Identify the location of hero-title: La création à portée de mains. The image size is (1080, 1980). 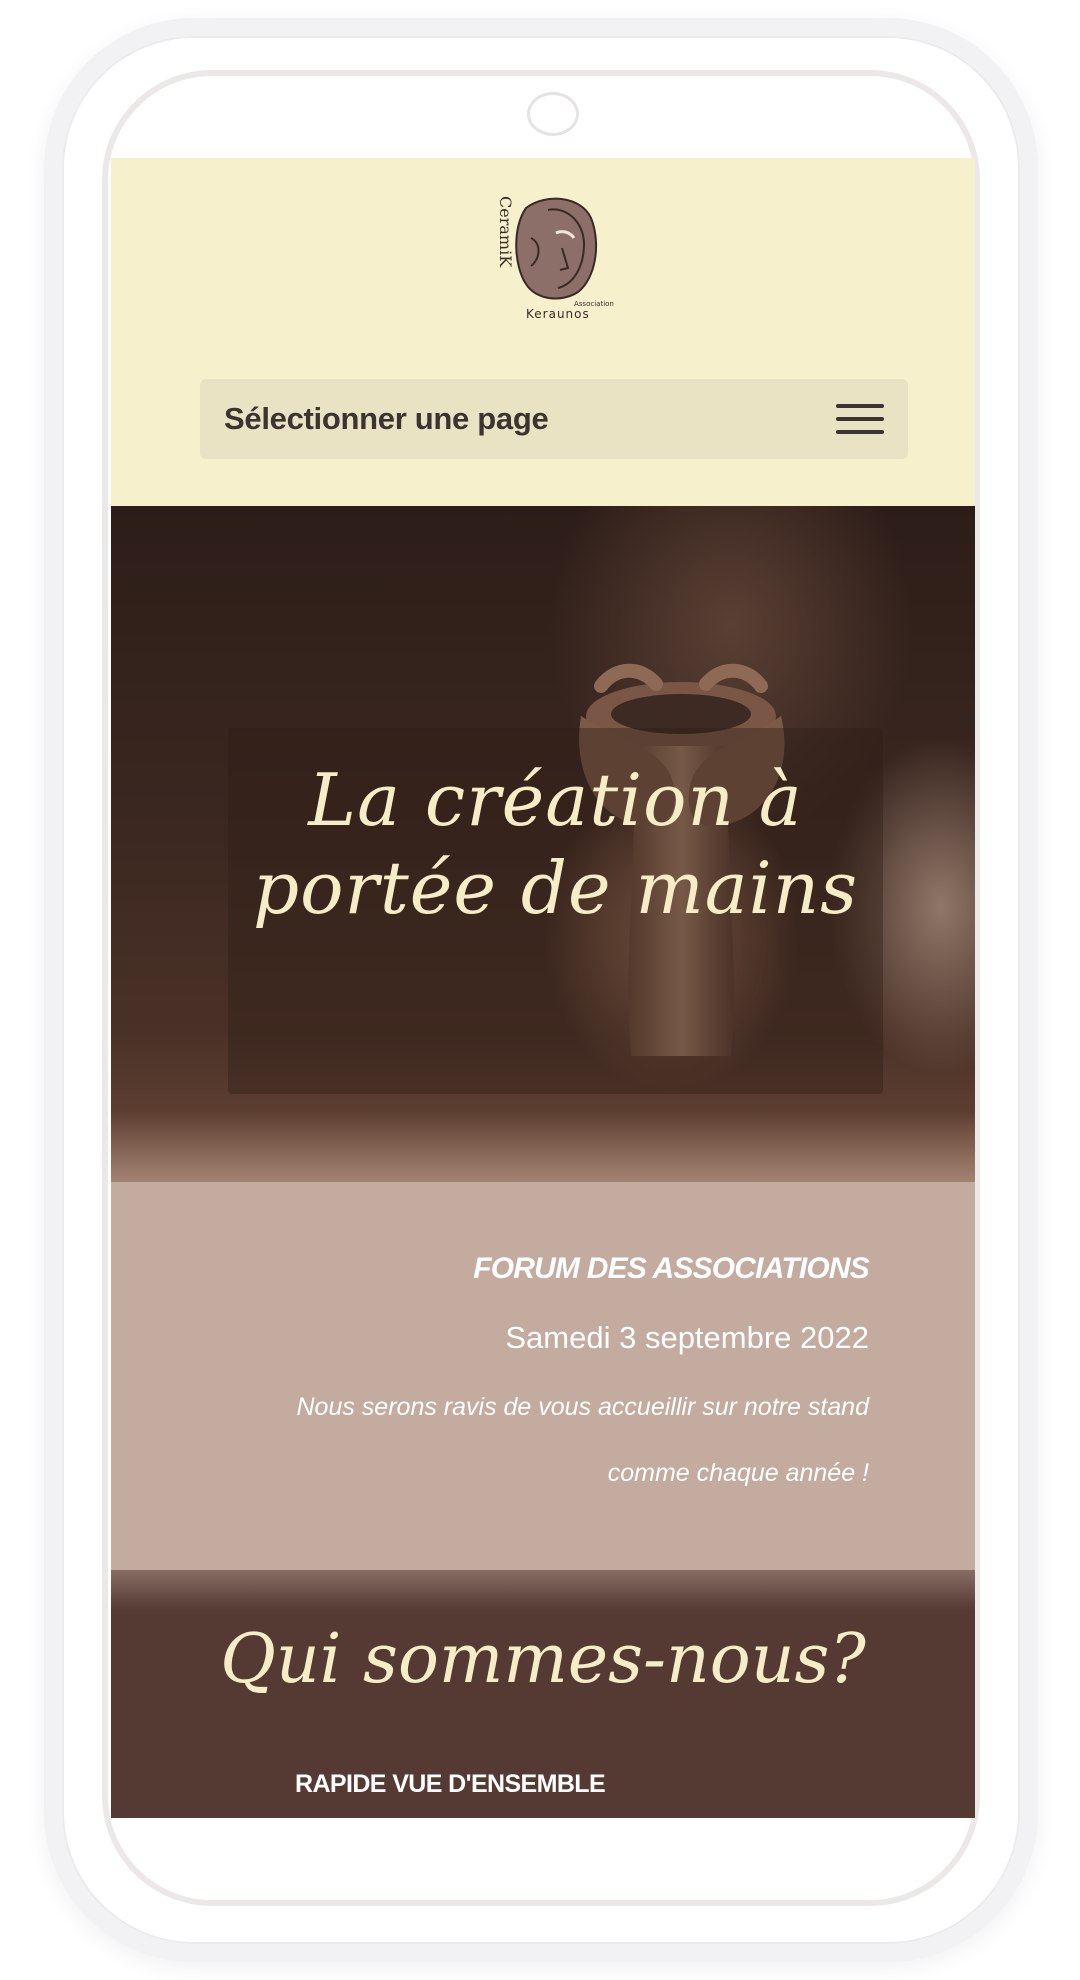
(555, 844).